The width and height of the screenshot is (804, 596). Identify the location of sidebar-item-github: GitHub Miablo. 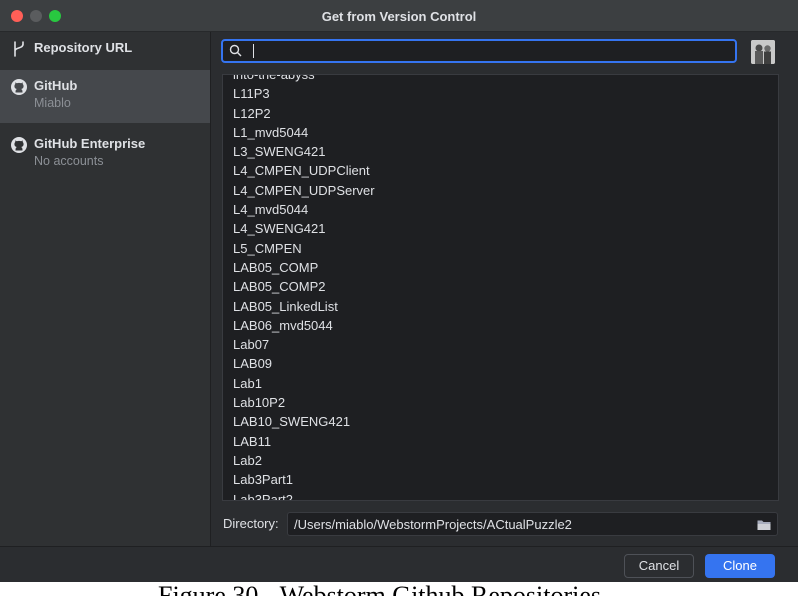
(105, 96).